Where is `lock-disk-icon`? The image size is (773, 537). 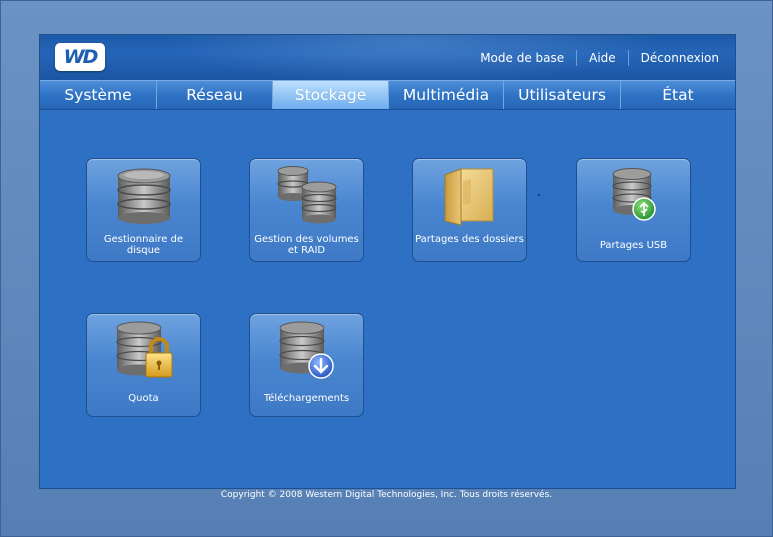
lock-disk-icon is located at coordinates (144, 349).